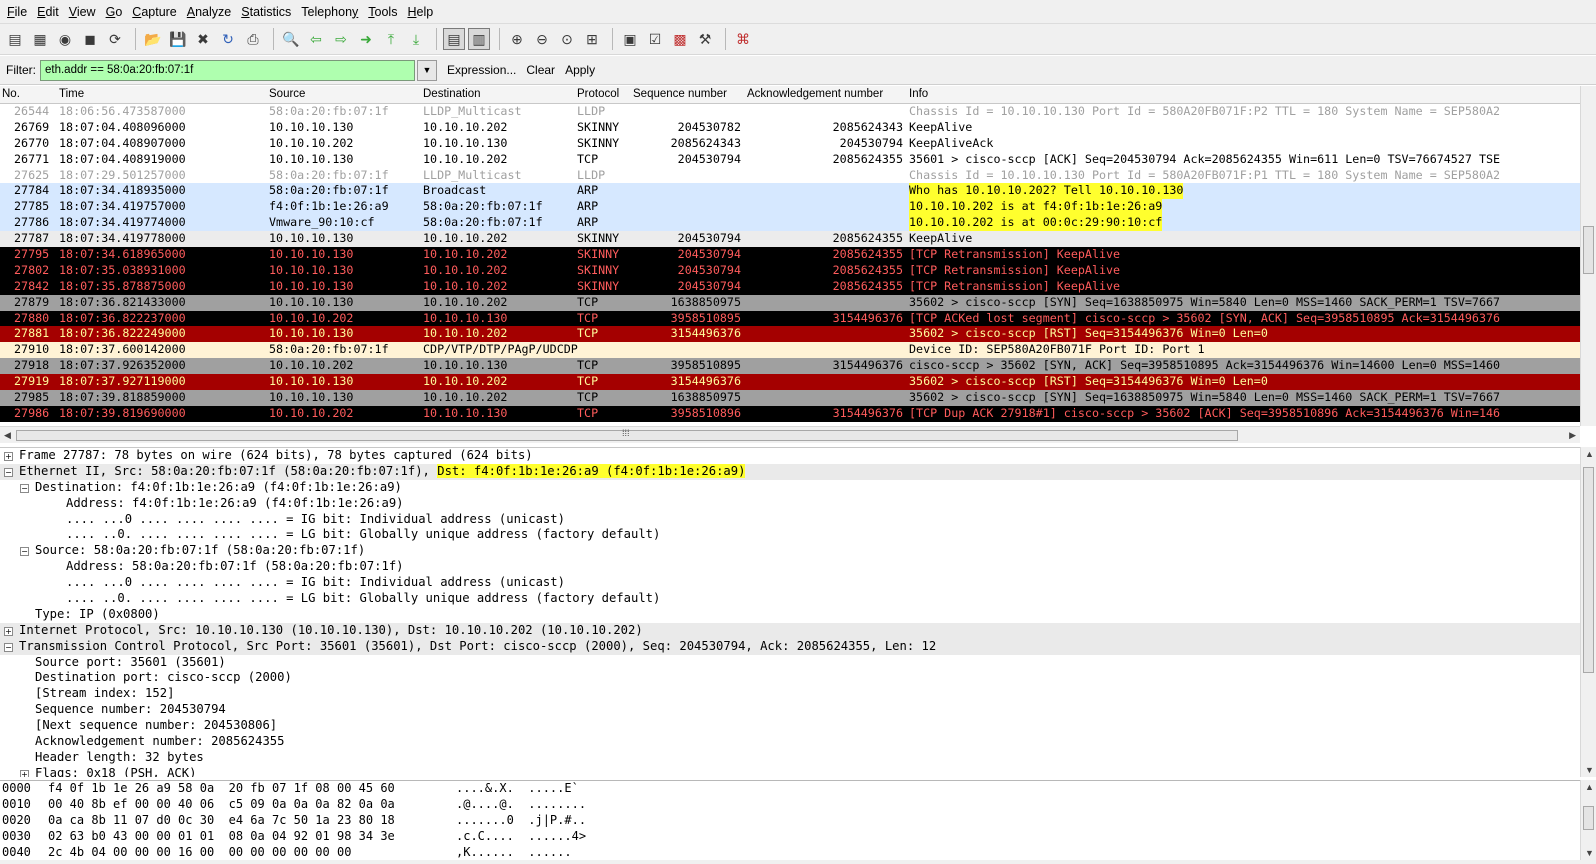 The image size is (1596, 864). What do you see at coordinates (540, 70) in the screenshot?
I see `clear-button: Clear` at bounding box center [540, 70].